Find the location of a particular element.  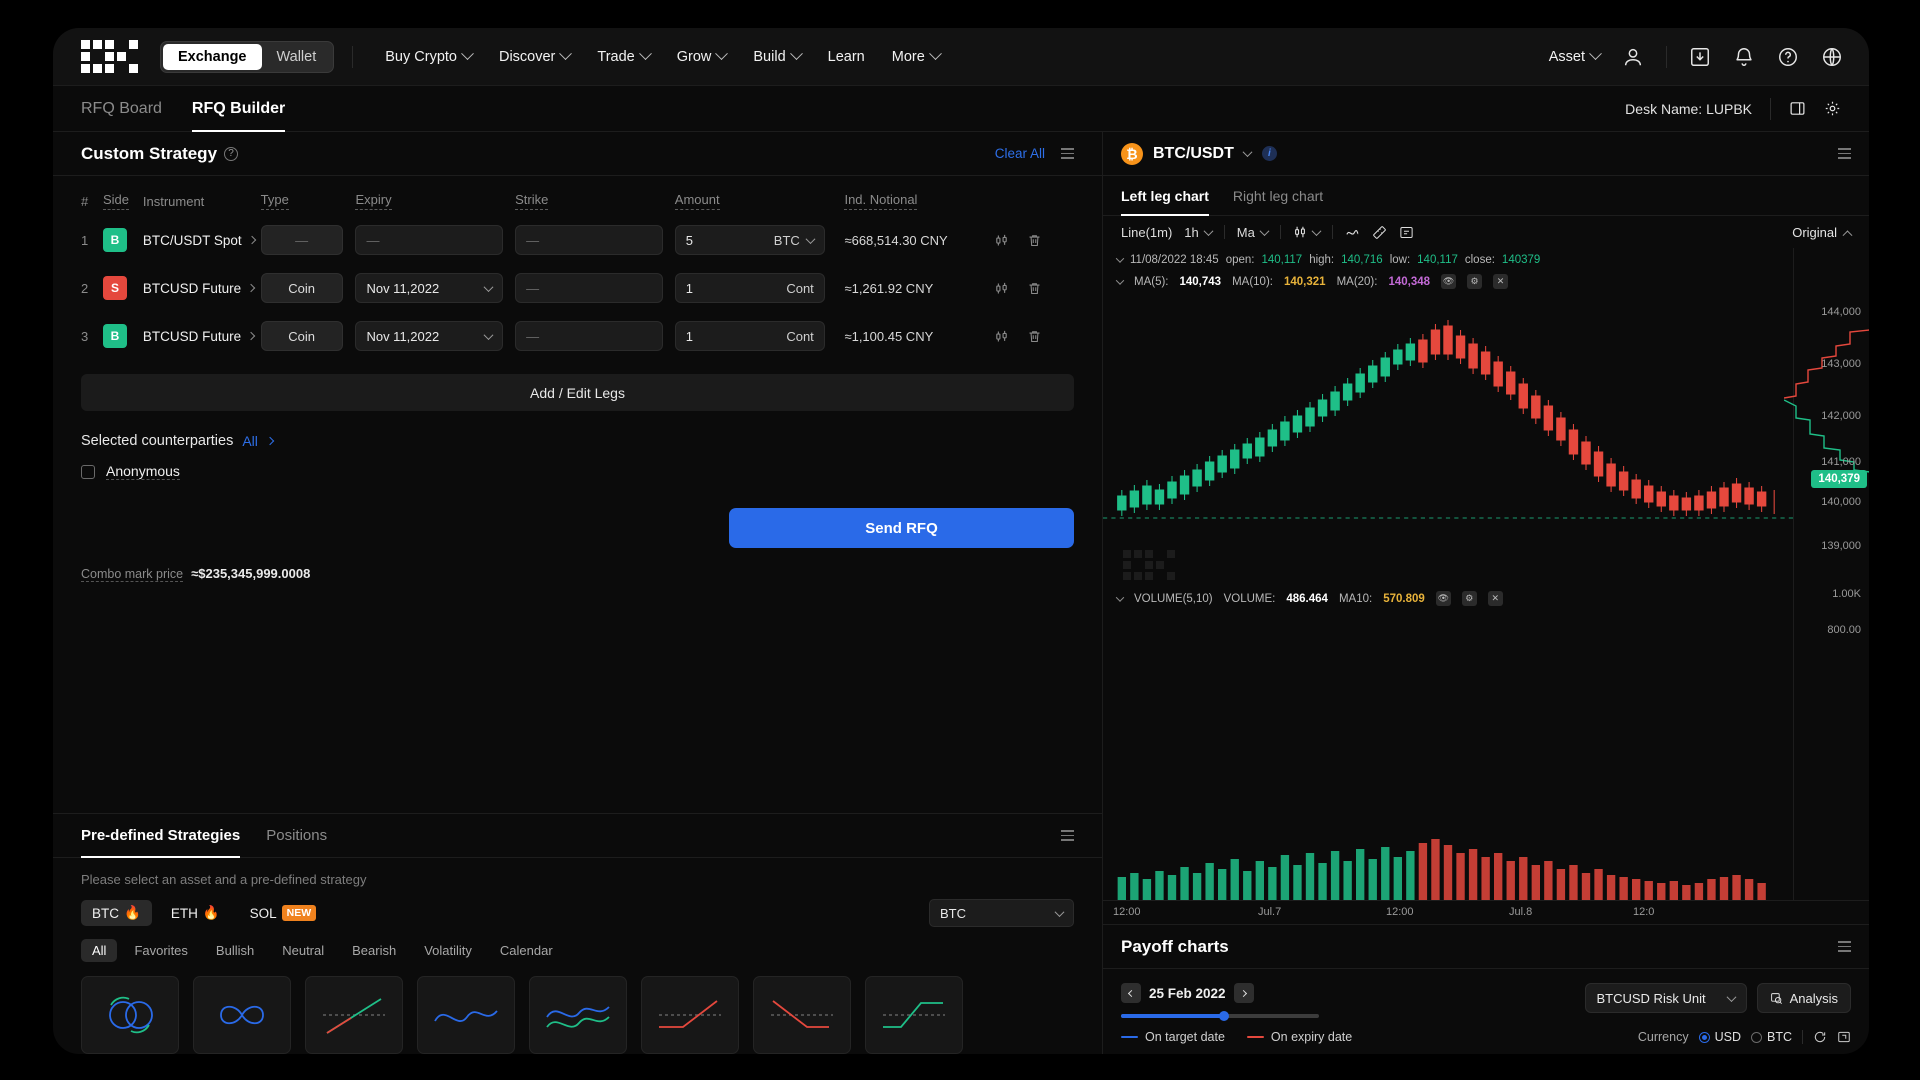

asset-menu: Asset is located at coordinates (1575, 56).